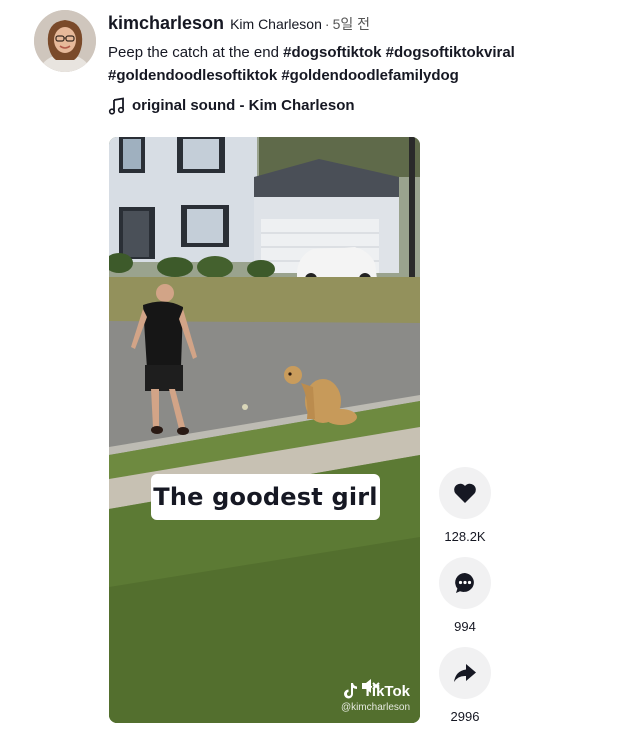 This screenshot has width=620, height=738. What do you see at coordinates (65, 41) in the screenshot?
I see `avatar` at bounding box center [65, 41].